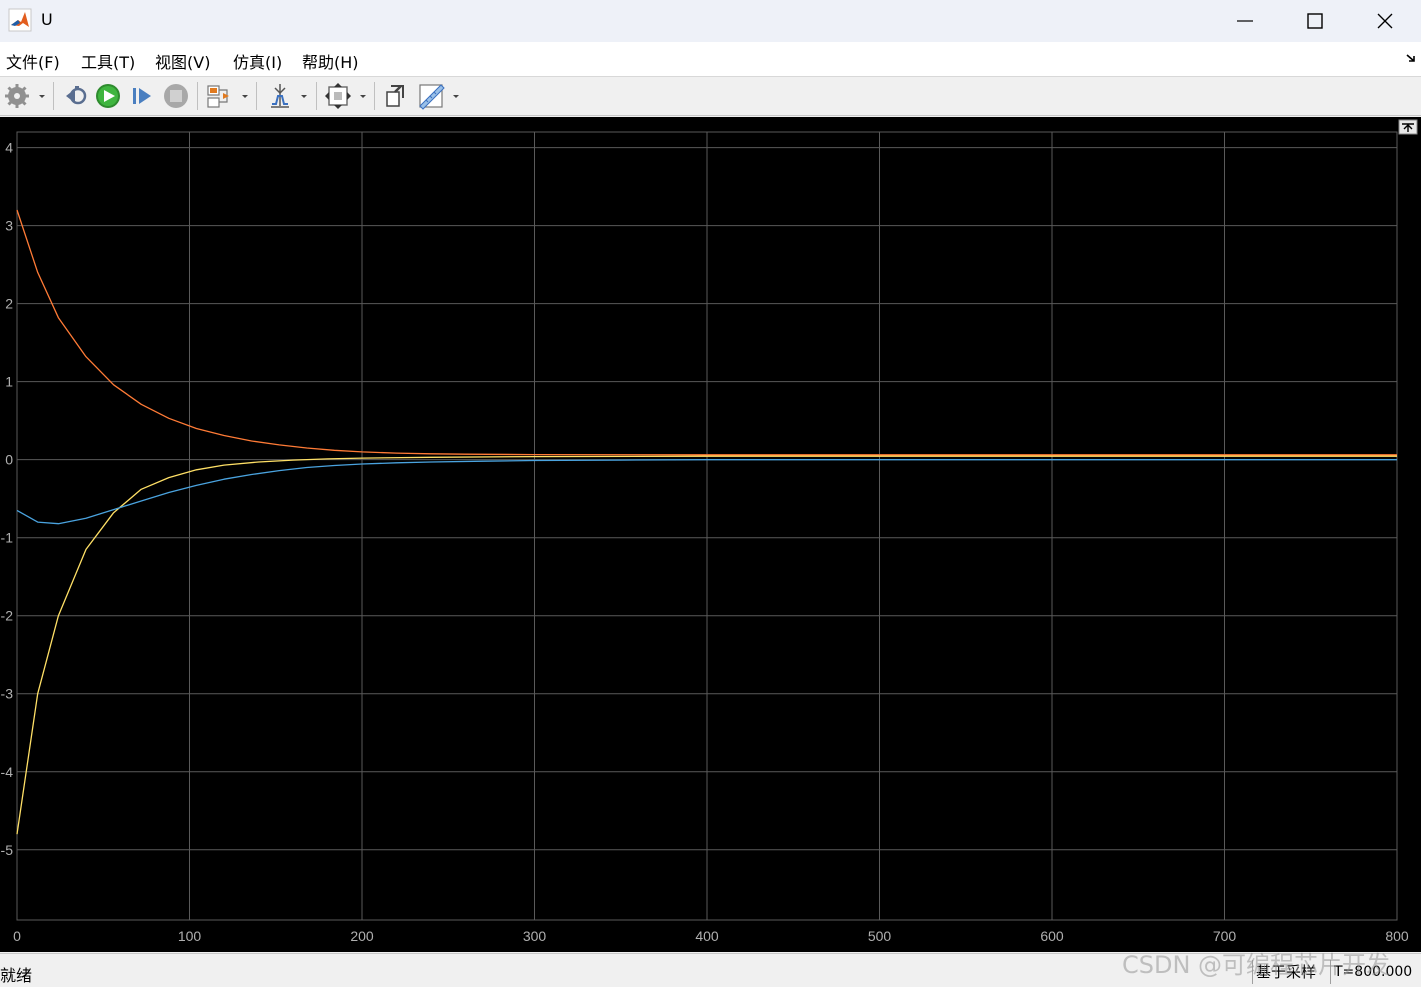 The image size is (1421, 987). Describe the element at coordinates (182, 61) in the screenshot. I see `menu-view: 视图(V)` at that location.